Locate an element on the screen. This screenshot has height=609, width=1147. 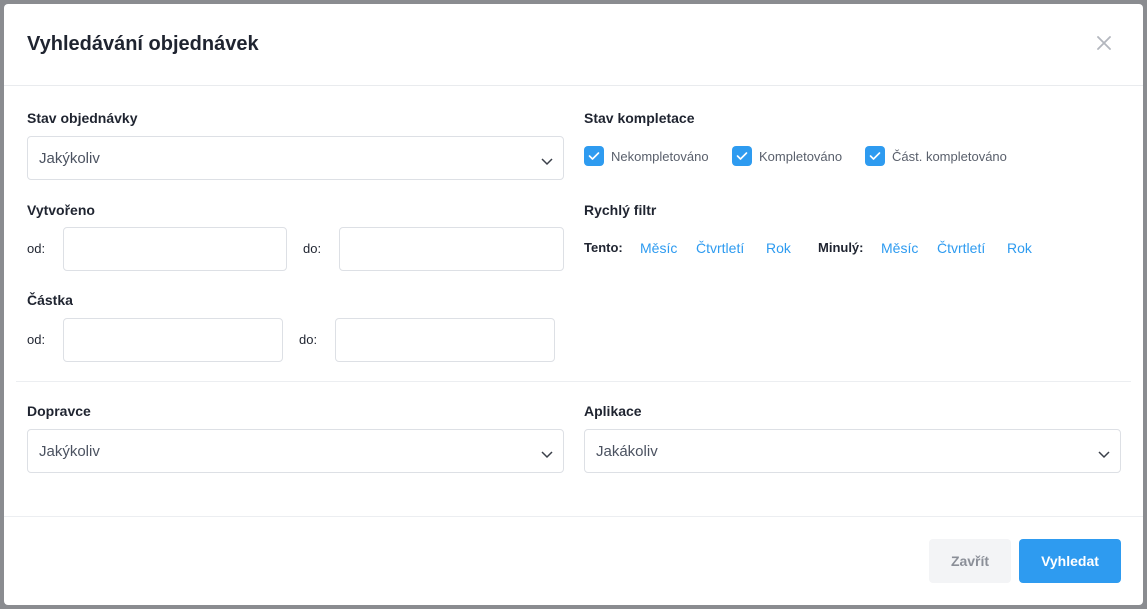
checkbox-completed: Kompletováno is located at coordinates (787, 156).